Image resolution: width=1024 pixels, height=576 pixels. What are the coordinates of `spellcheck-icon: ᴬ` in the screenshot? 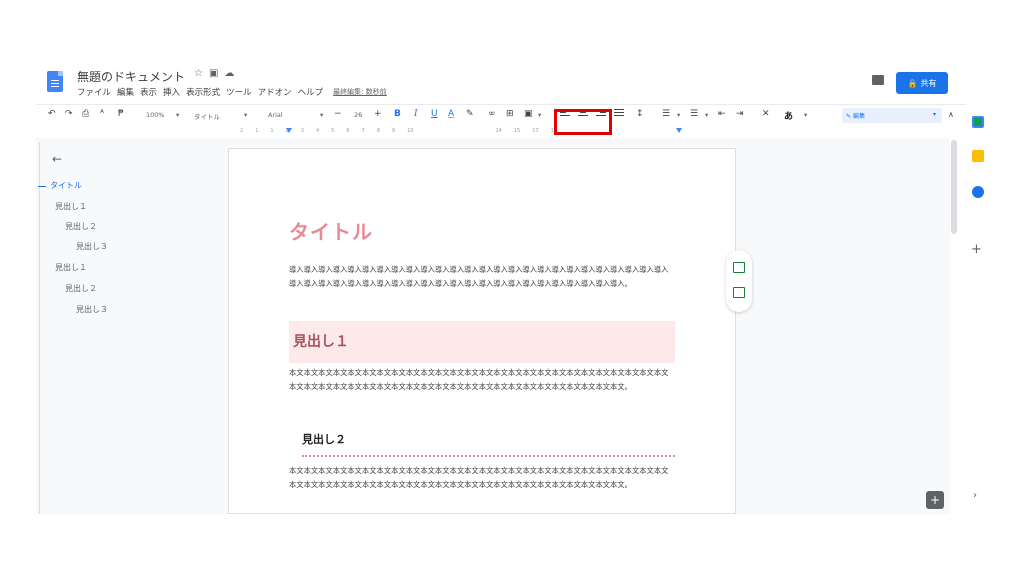 It's located at (102, 114).